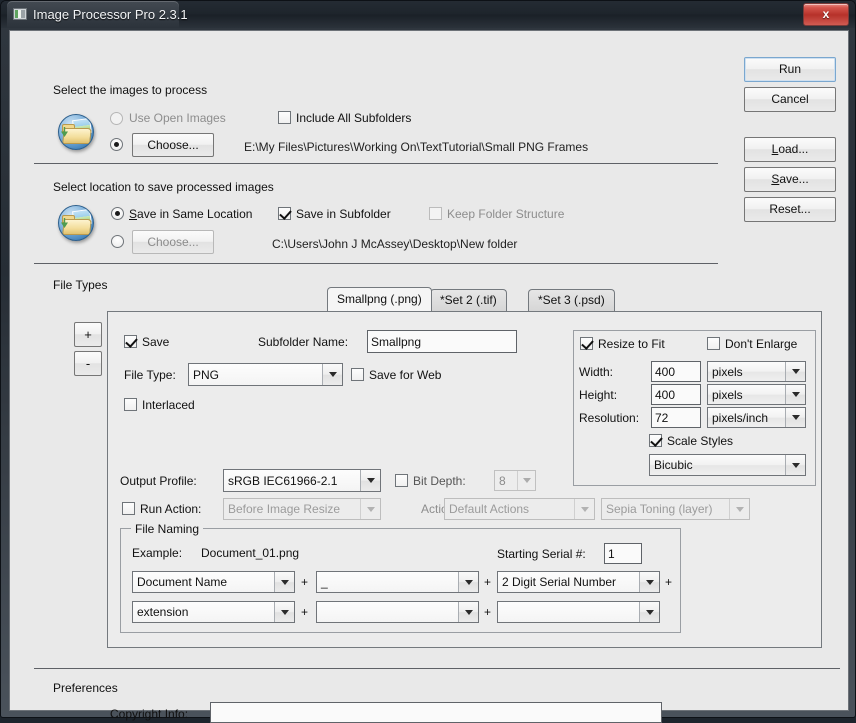  I want to click on action-set-combo: Default Actions, so click(519, 509).